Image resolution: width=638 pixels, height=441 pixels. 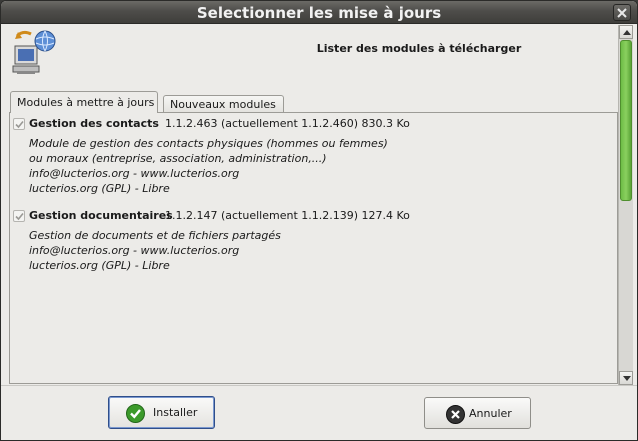 I want to click on scroll-down-button, so click(x=626, y=378).